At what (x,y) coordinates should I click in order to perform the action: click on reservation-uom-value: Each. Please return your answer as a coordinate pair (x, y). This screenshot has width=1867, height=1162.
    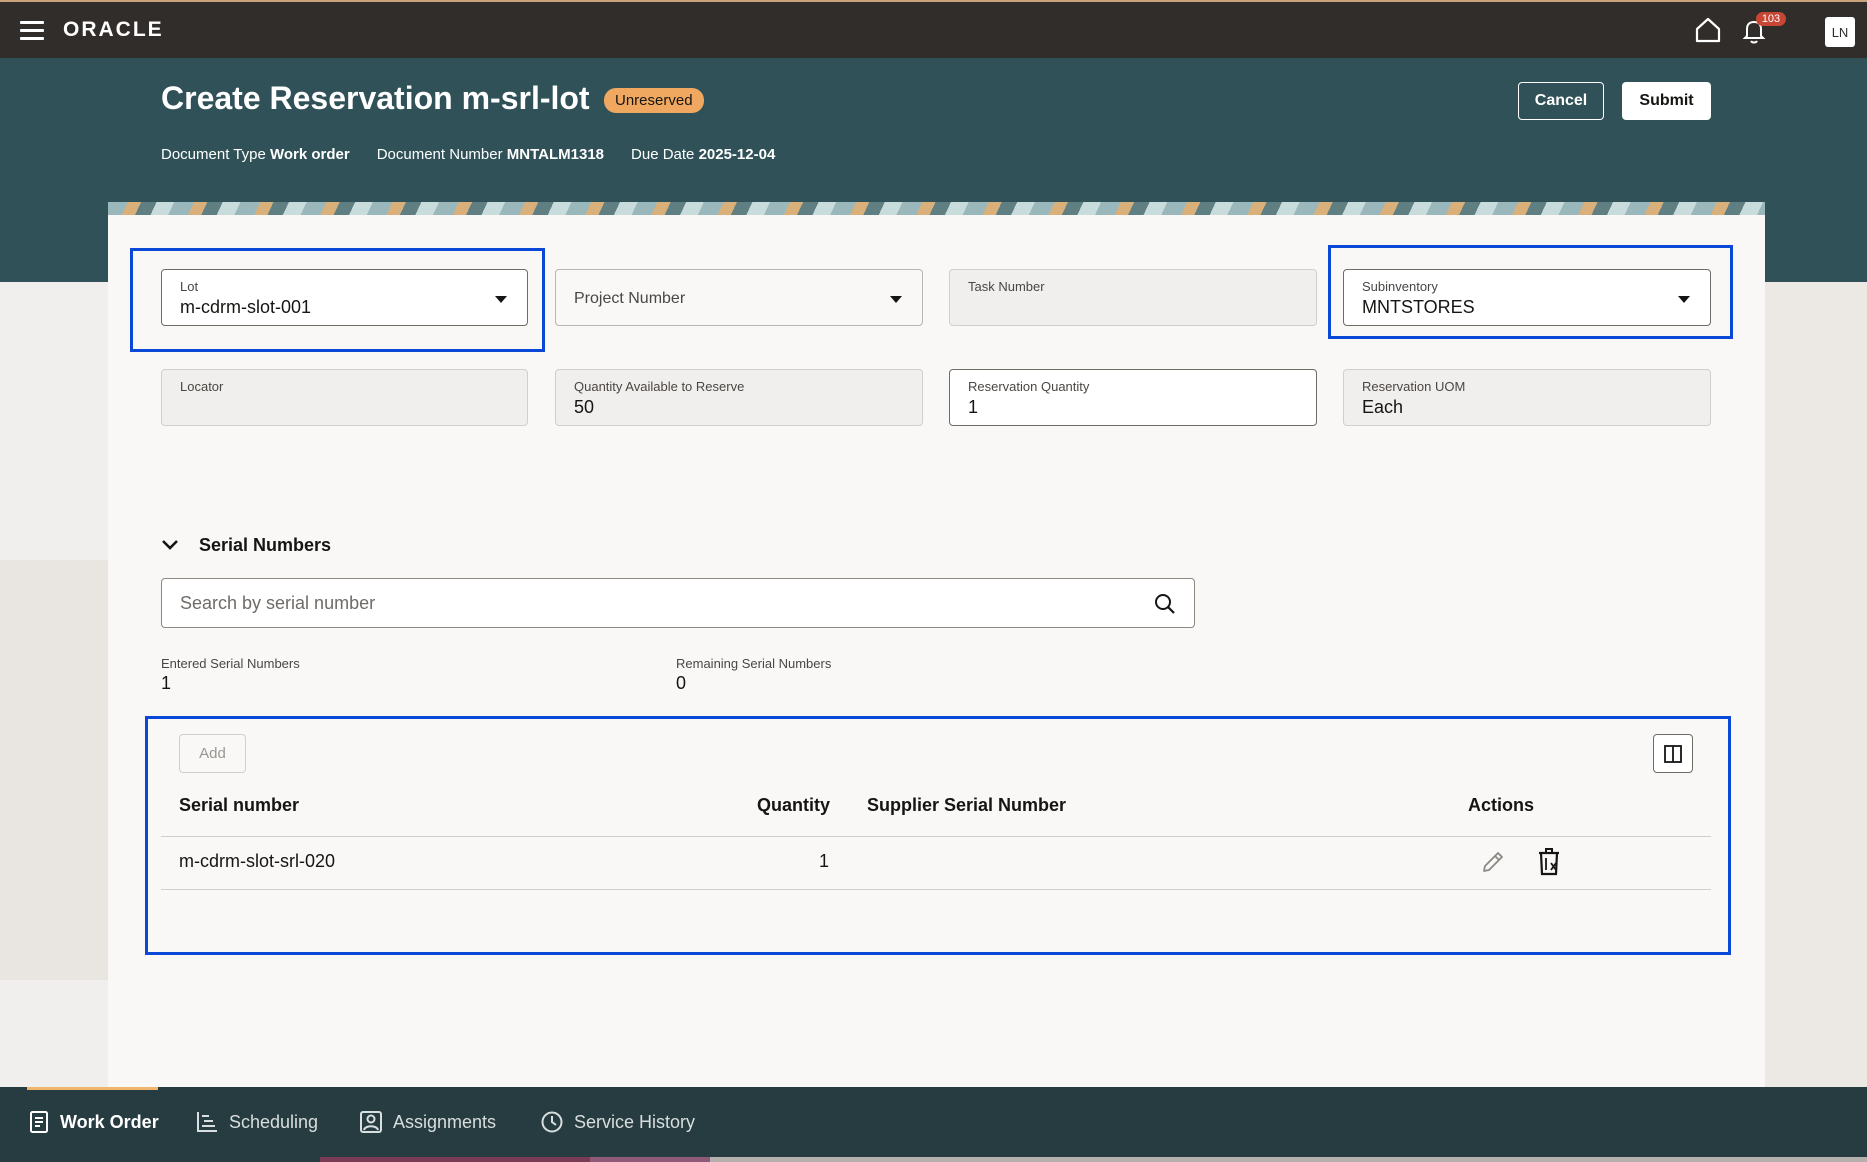
    Looking at the image, I should click on (1383, 407).